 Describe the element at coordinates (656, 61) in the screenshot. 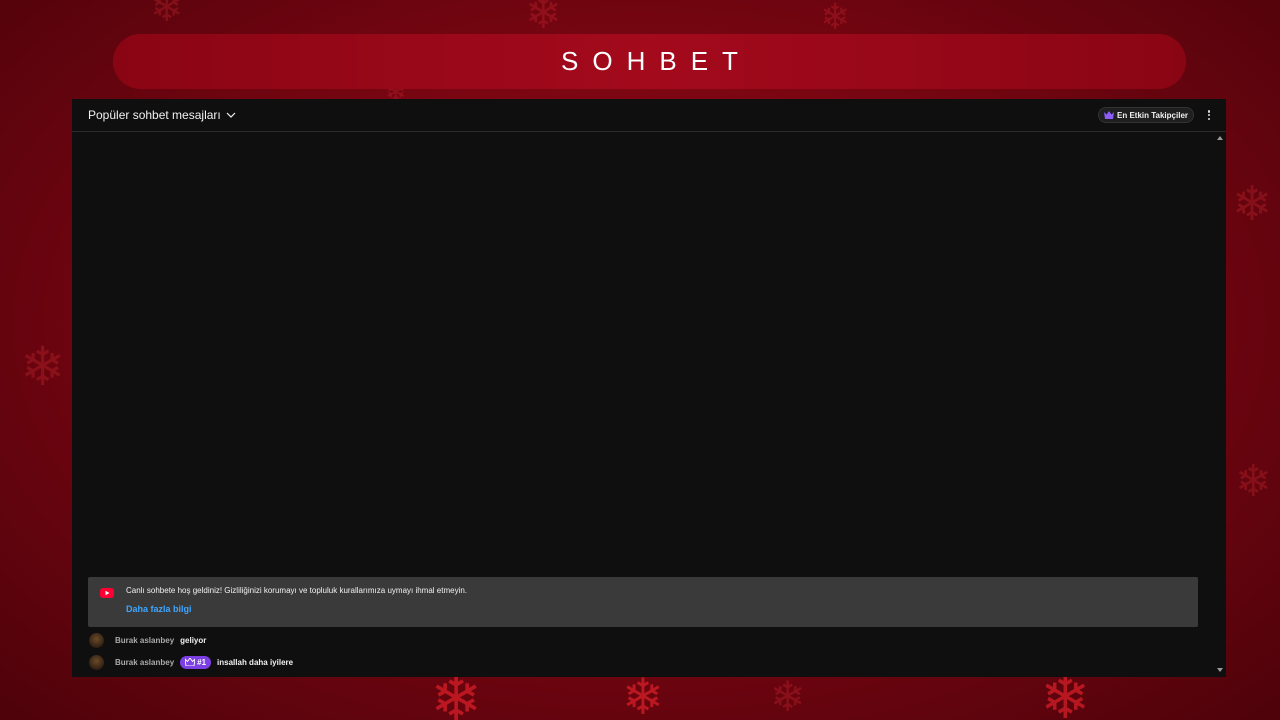

I see `page-title: SOHBET` at that location.